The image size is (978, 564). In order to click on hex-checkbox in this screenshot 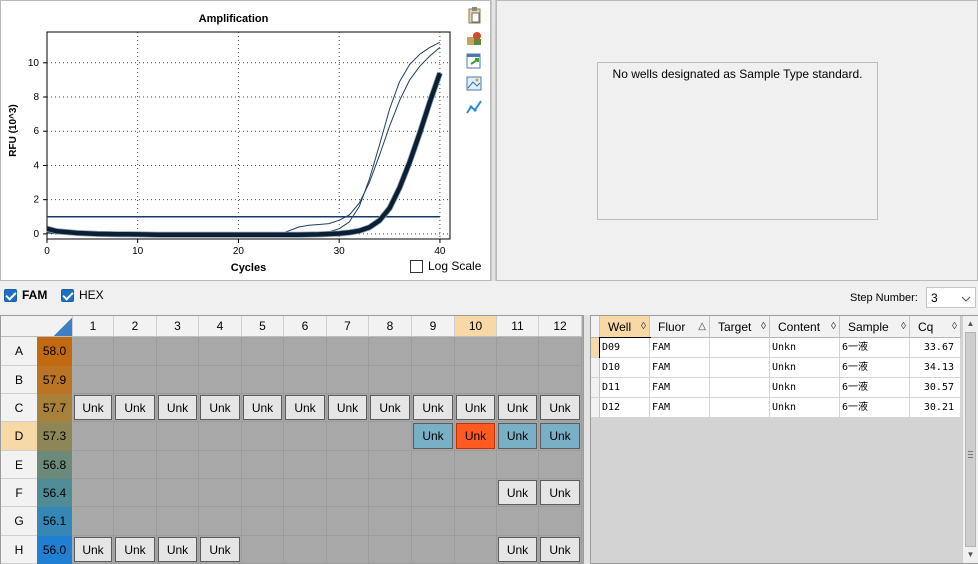, I will do `click(67, 295)`.